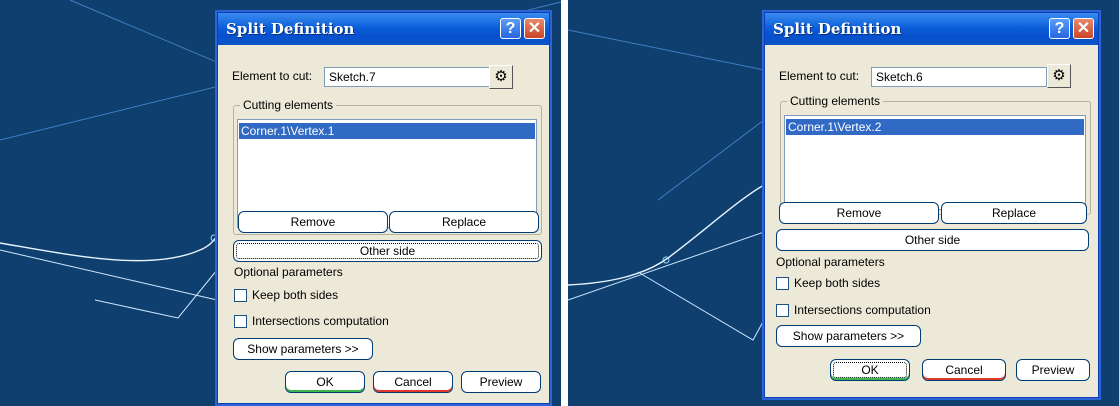 This screenshot has width=1119, height=406. What do you see at coordinates (387, 131) in the screenshot?
I see `list-item: Corner.1\Vertex.1` at bounding box center [387, 131].